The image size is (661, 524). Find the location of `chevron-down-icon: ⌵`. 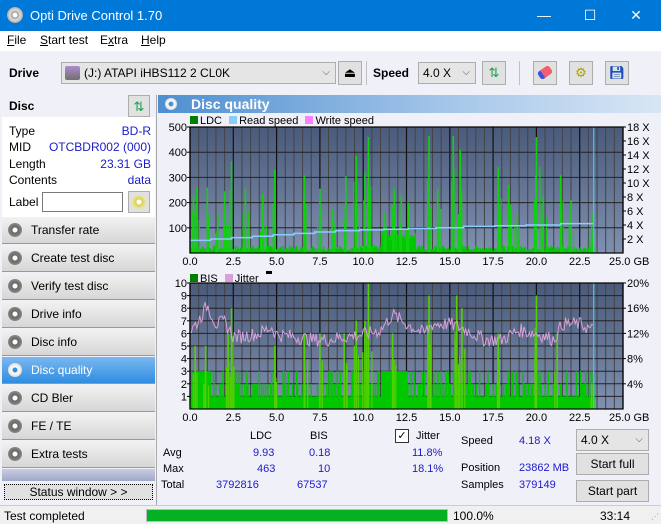

chevron-down-icon: ⌵ is located at coordinates (326, 72).